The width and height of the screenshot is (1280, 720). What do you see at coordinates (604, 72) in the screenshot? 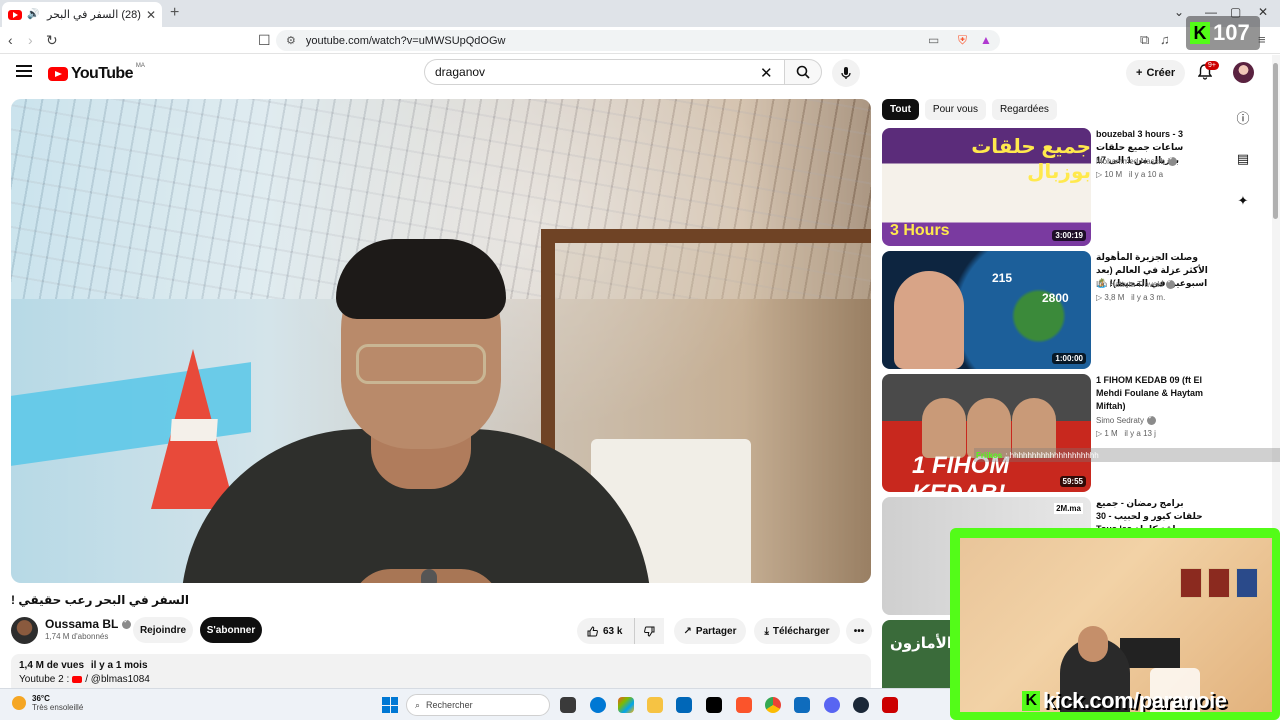
I see `search-input: draganov` at bounding box center [604, 72].